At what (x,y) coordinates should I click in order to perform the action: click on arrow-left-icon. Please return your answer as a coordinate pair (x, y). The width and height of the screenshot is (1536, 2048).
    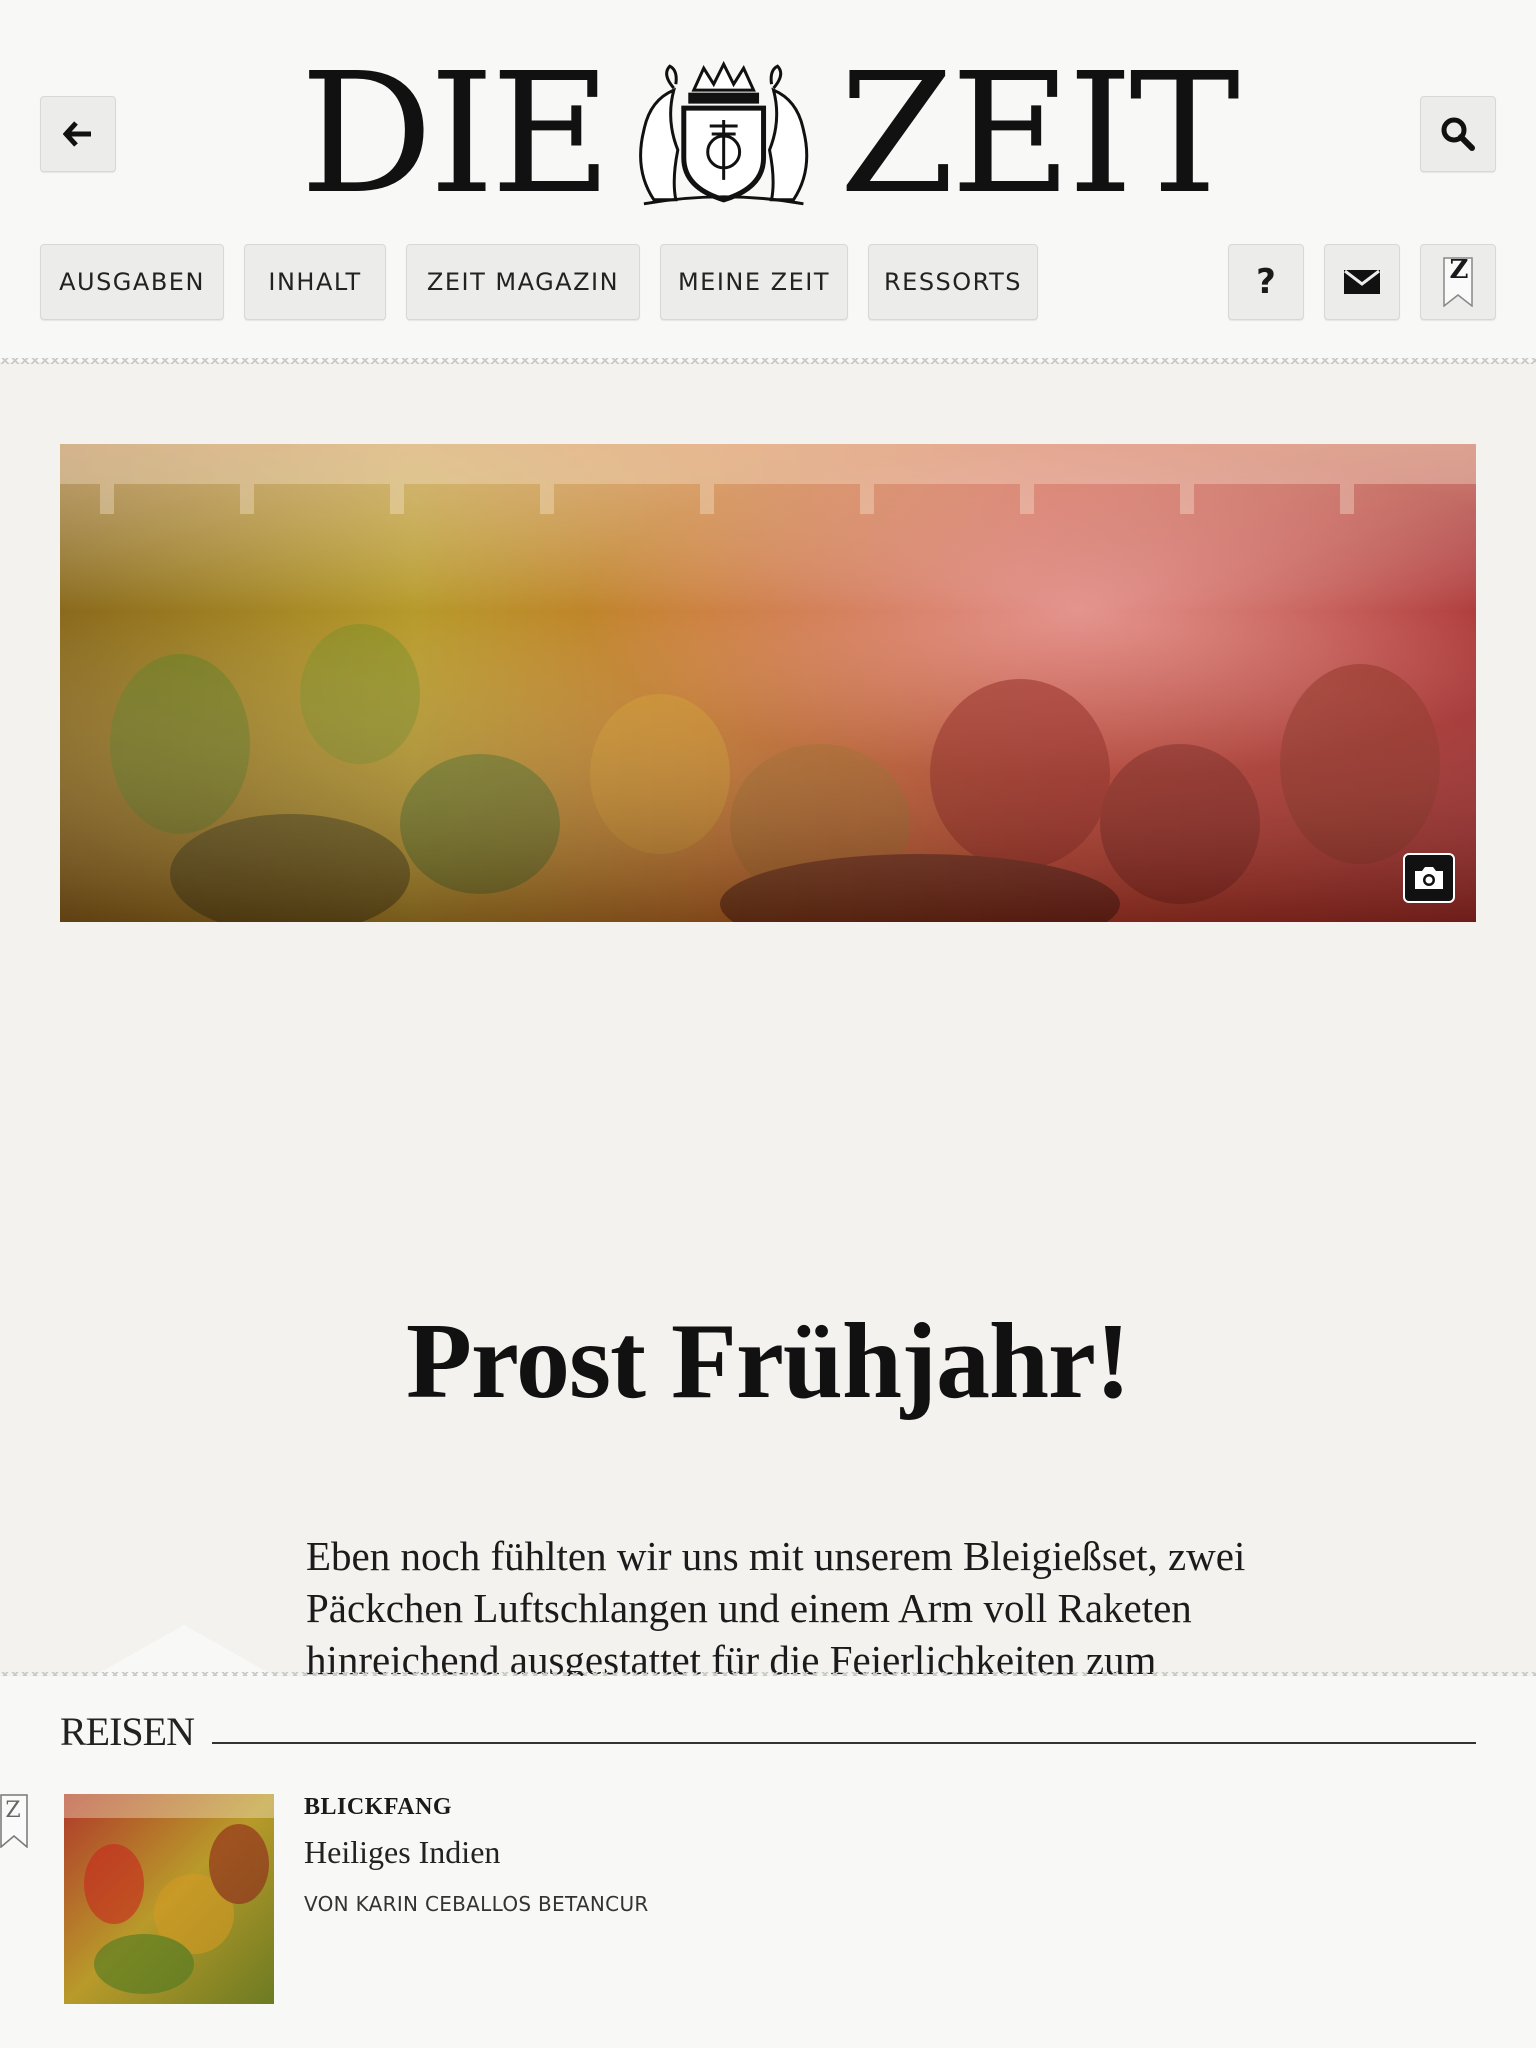
    Looking at the image, I should click on (77, 134).